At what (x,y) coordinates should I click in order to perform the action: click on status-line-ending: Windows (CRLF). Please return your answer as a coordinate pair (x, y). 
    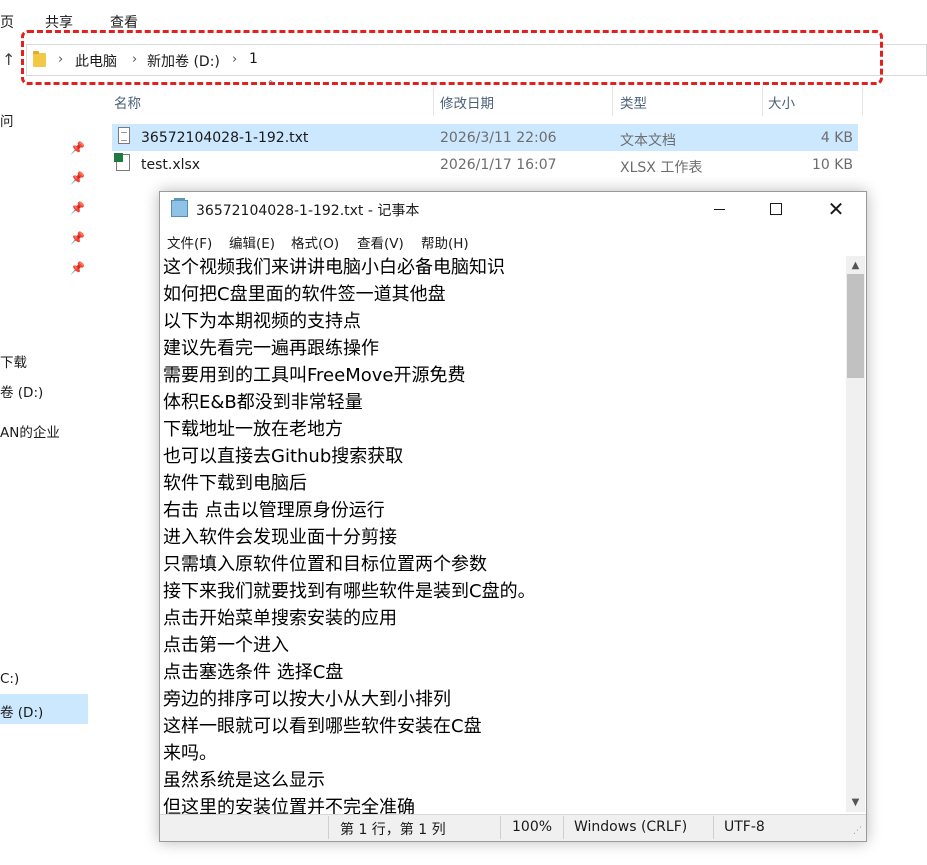
    Looking at the image, I should click on (631, 827).